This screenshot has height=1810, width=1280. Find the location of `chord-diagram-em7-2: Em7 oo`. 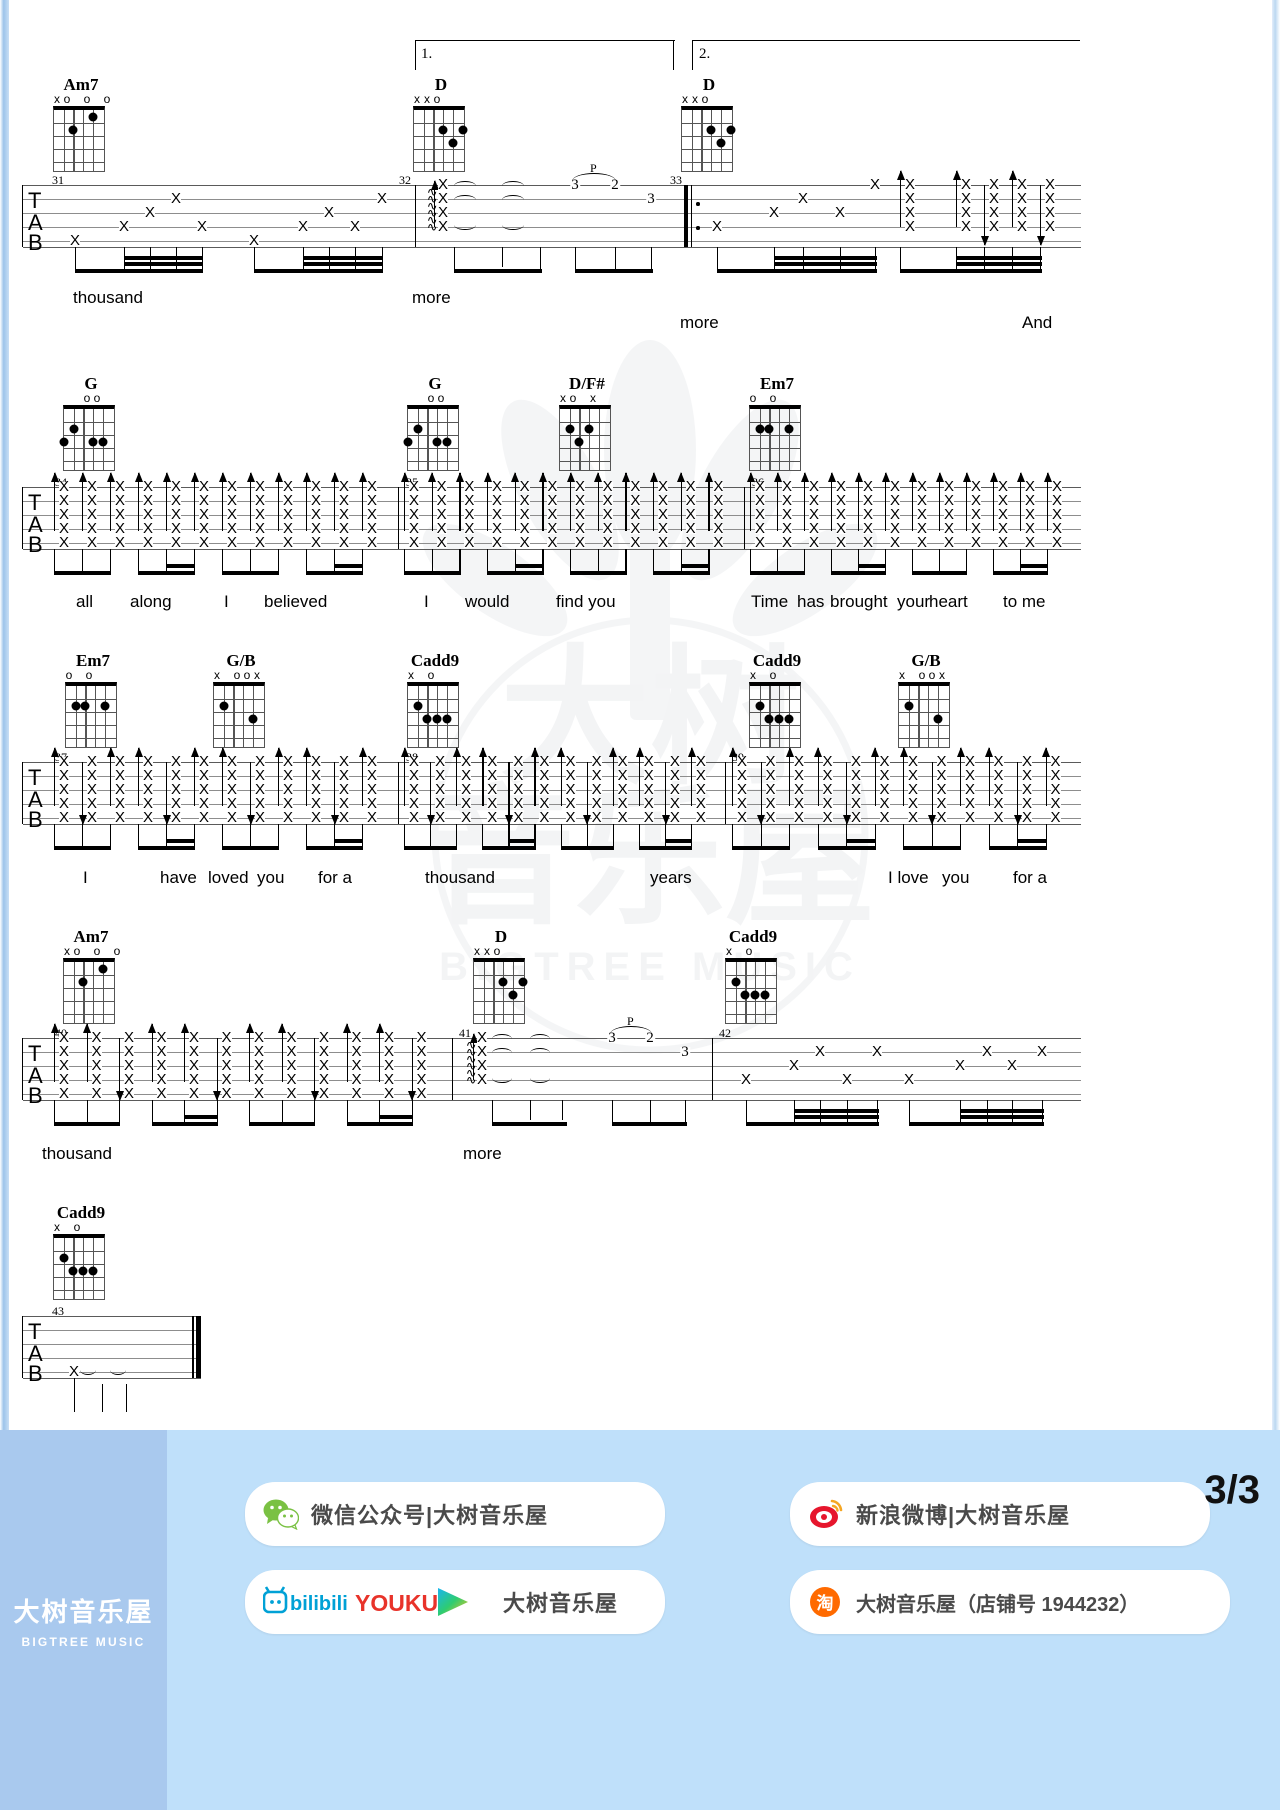

chord-diagram-em7-2: Em7 oo is located at coordinates (93, 700).